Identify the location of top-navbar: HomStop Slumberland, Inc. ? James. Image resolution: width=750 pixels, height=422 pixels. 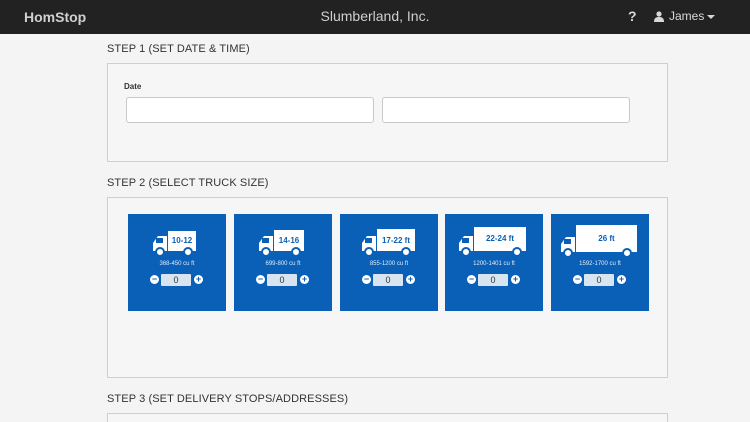
(375, 17).